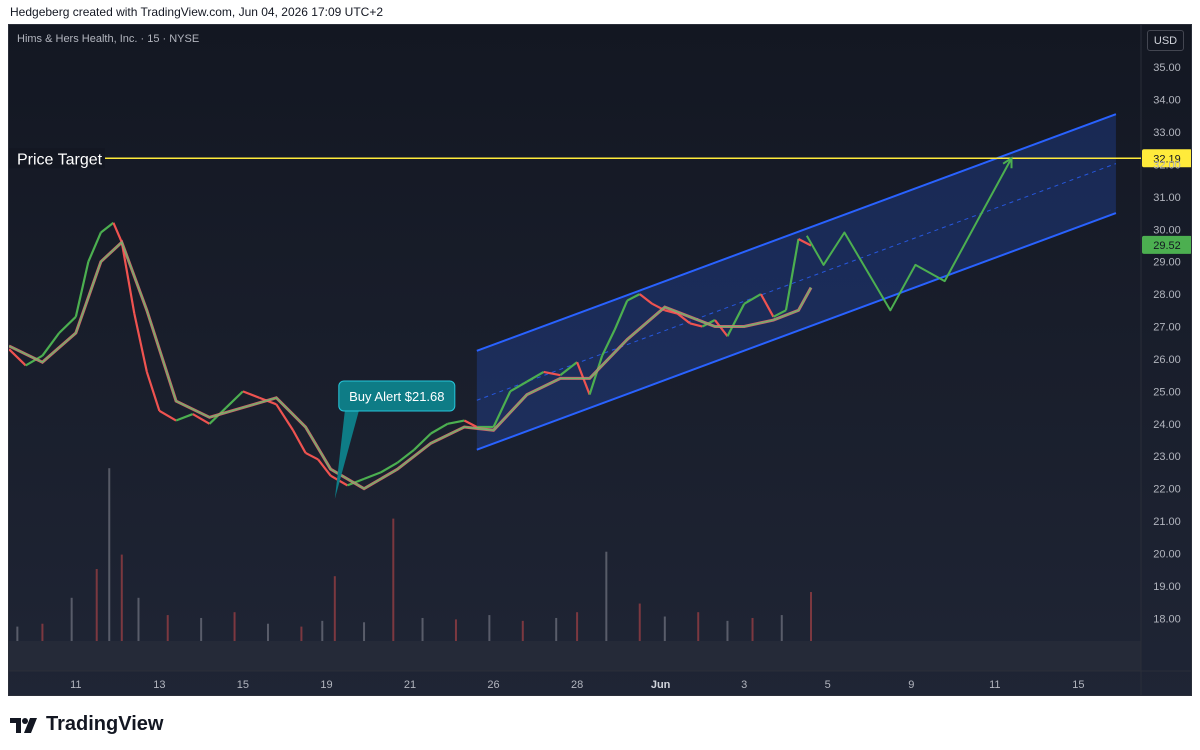  Describe the element at coordinates (1167, 522) in the screenshot. I see `y-tick-label: 21.00` at that location.